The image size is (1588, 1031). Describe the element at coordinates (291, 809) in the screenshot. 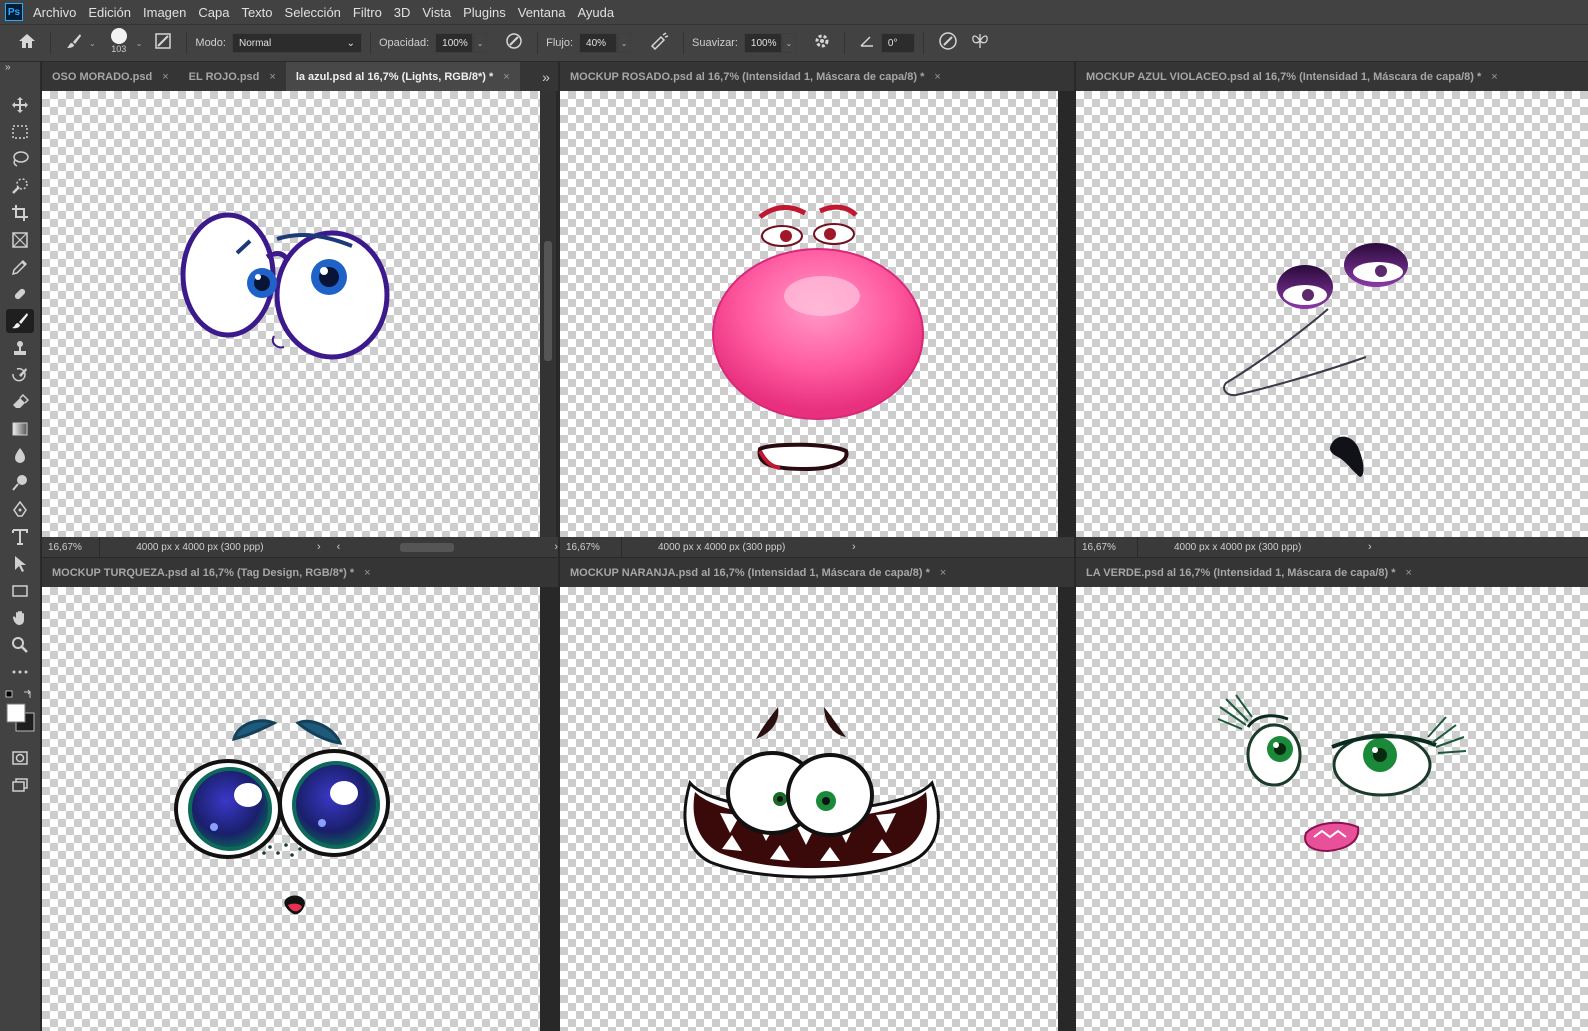

I see `canvas-mockup-turqueza` at that location.